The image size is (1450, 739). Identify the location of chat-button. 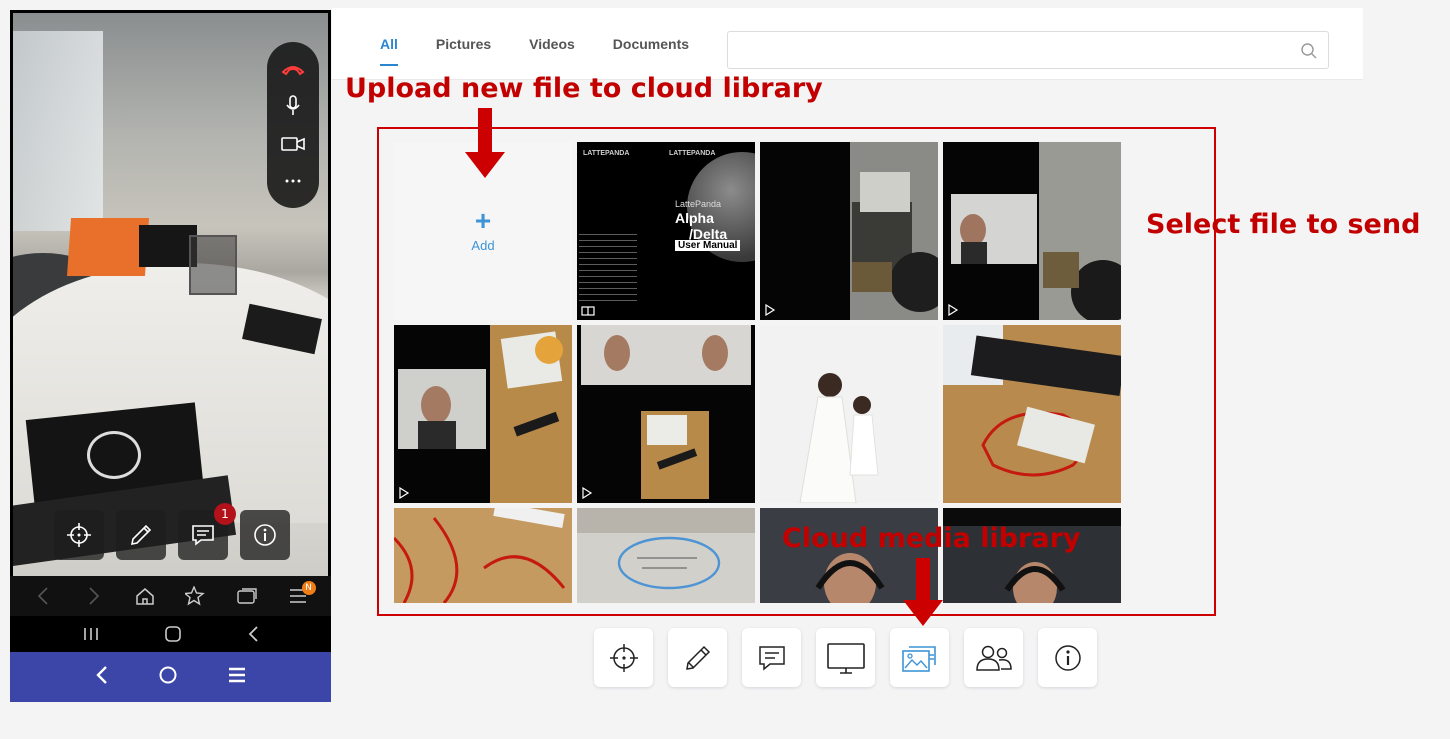
(771, 657).